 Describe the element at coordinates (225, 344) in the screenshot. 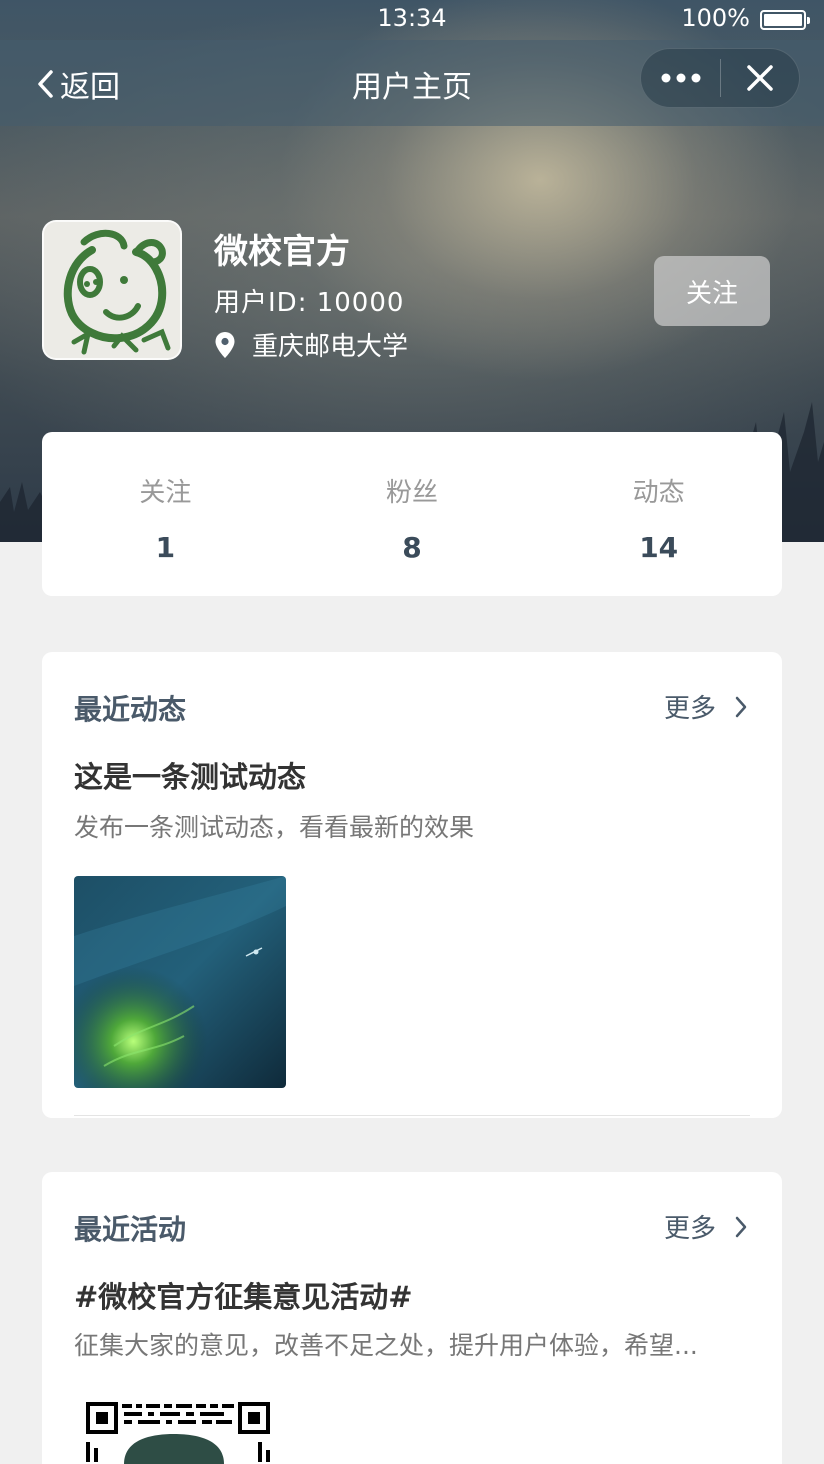

I see `location-pin-icon` at that location.